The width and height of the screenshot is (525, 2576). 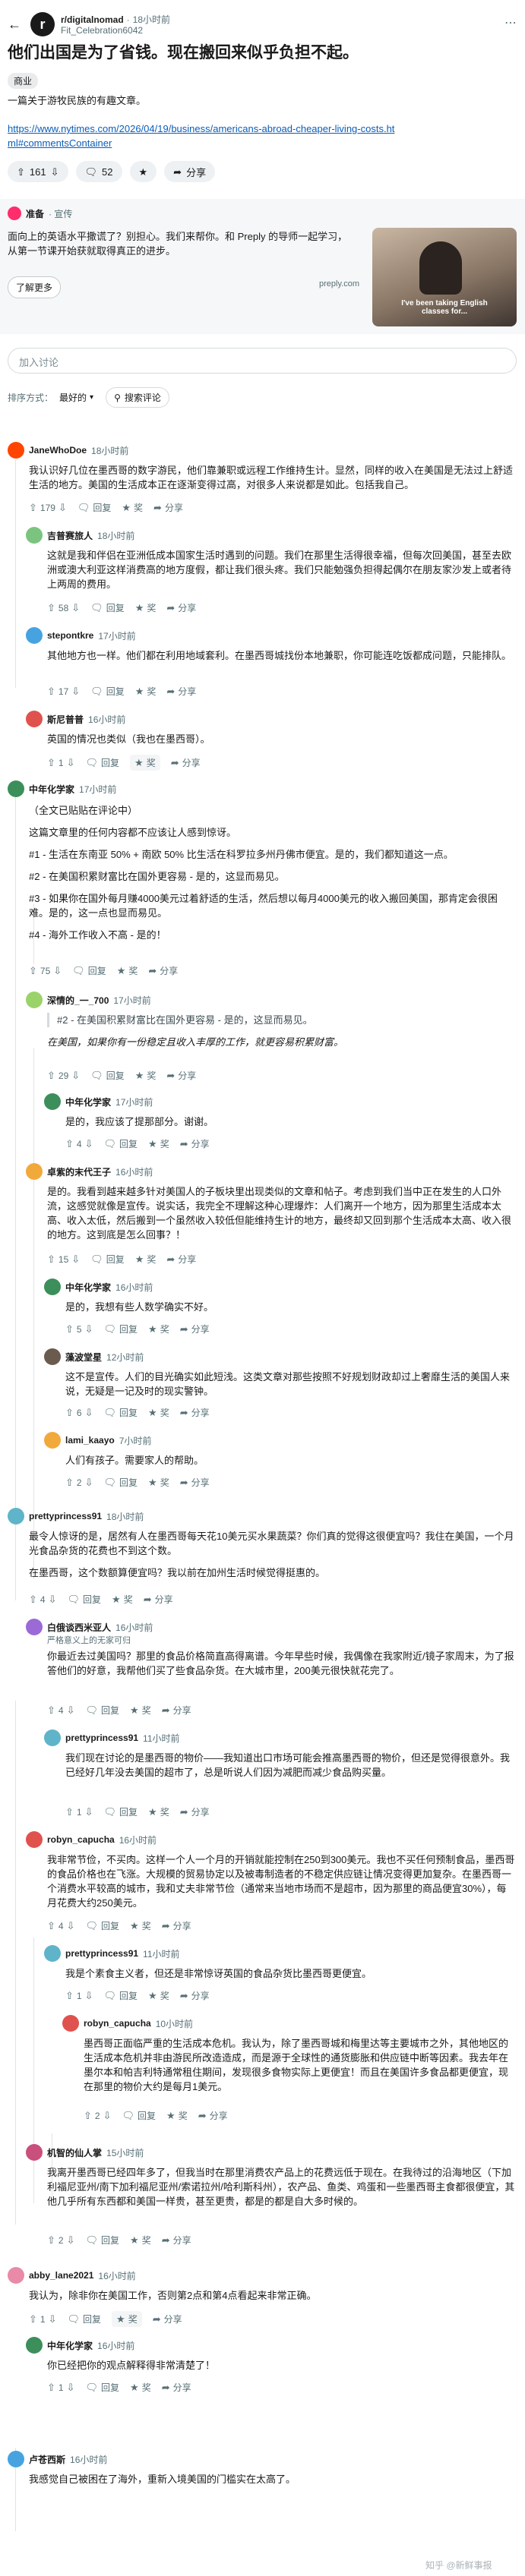 I want to click on post-comments-button: 🗨 52, so click(x=98, y=171).